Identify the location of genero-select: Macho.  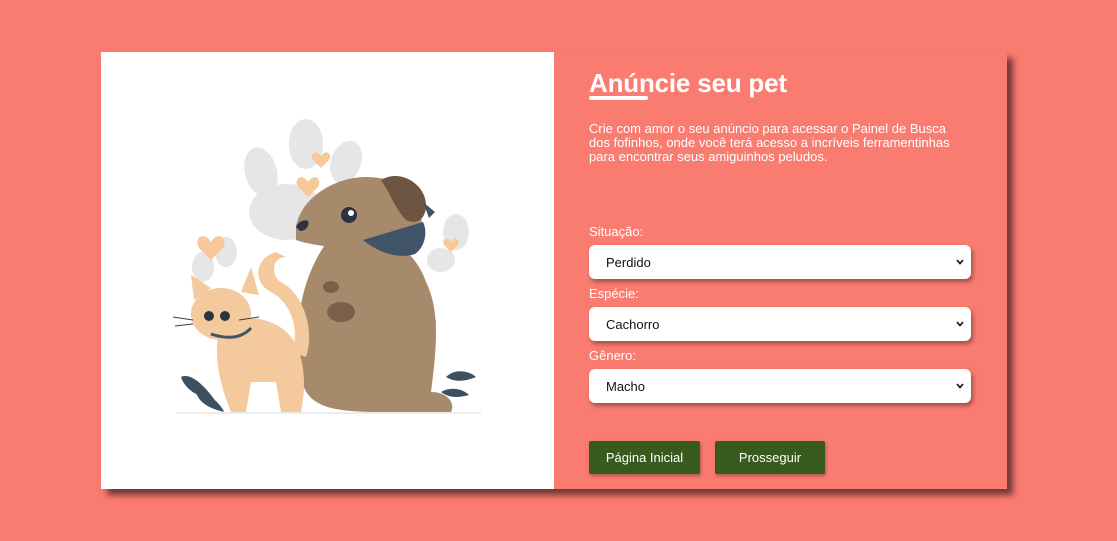
(780, 386).